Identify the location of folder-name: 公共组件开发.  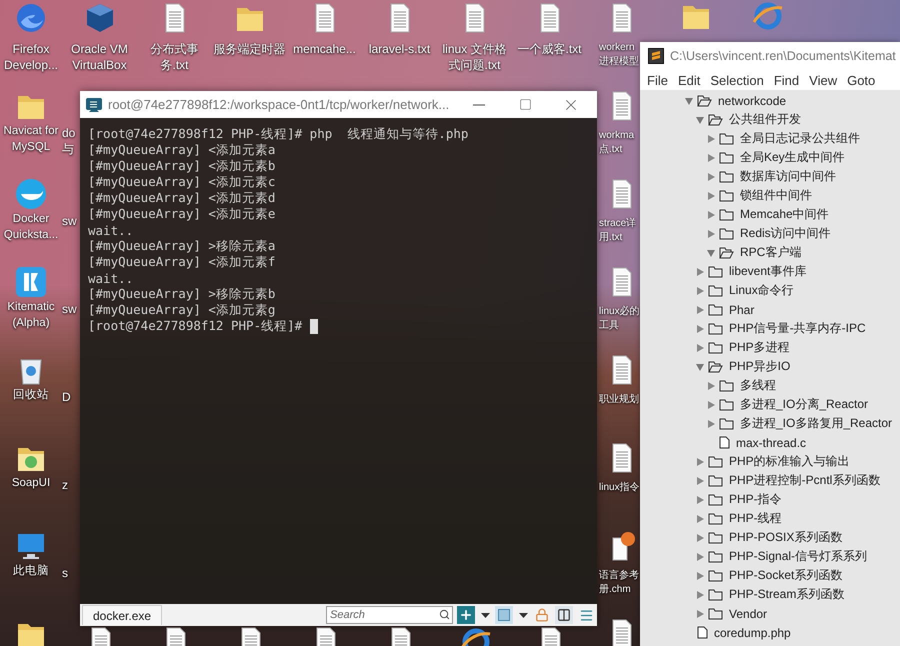
(765, 119).